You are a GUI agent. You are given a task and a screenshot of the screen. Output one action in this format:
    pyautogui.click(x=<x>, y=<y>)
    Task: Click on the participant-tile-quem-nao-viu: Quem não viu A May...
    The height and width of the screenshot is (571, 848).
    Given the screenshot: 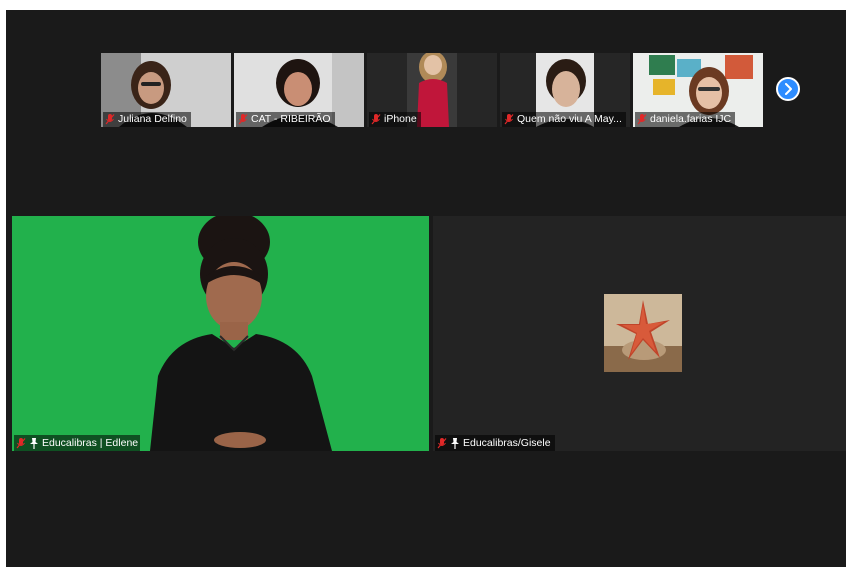 What is the action you would take?
    pyautogui.click(x=565, y=90)
    